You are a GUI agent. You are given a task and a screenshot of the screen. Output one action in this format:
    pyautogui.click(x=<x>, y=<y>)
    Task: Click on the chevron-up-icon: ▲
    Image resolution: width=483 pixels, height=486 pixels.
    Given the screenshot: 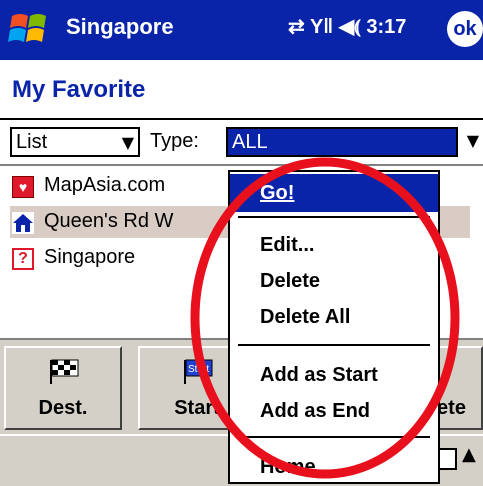 What is the action you would take?
    pyautogui.click(x=469, y=454)
    